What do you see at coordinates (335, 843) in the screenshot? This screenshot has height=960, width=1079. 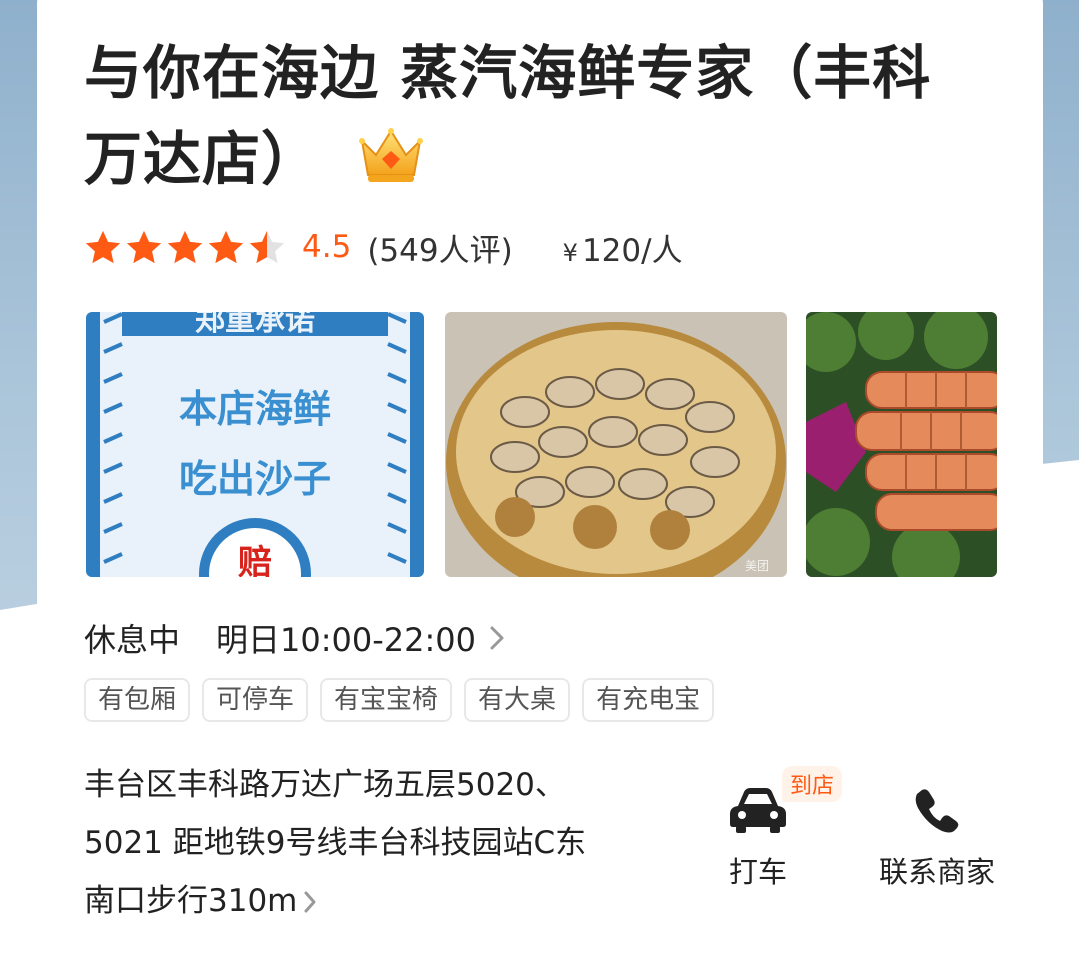 I see `address-line-2: 5021 距地铁9号线丰台科技园站C东` at bounding box center [335, 843].